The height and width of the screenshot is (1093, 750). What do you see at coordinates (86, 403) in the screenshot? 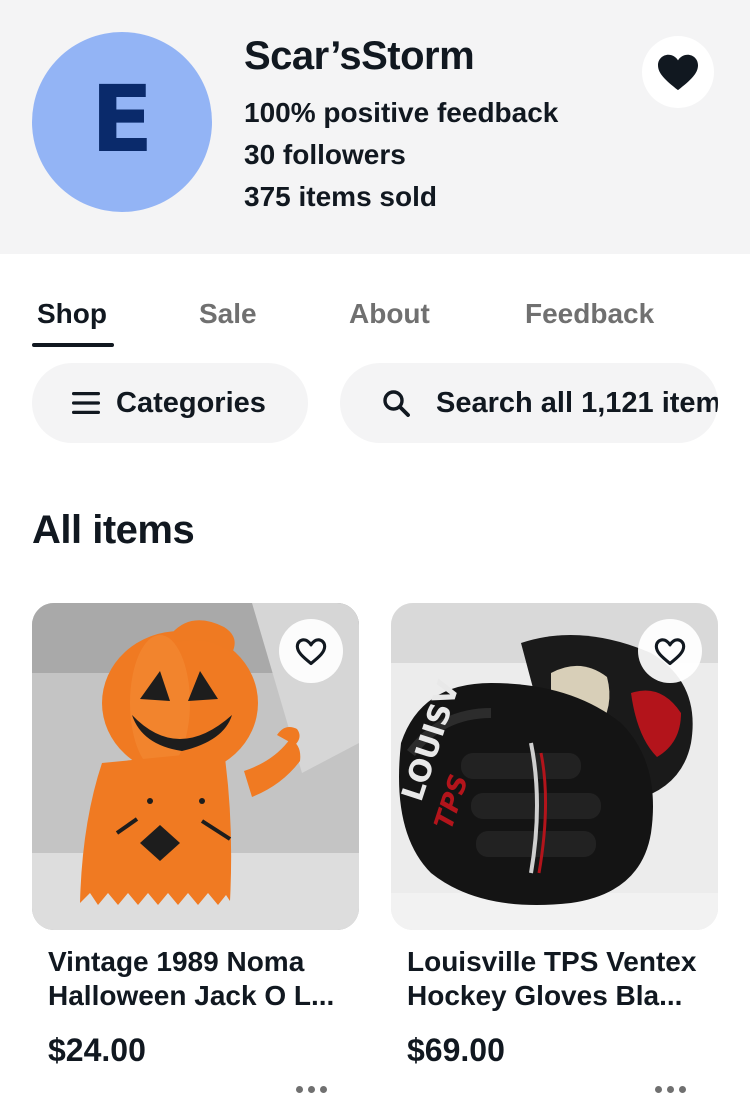
I see `menu-icon` at bounding box center [86, 403].